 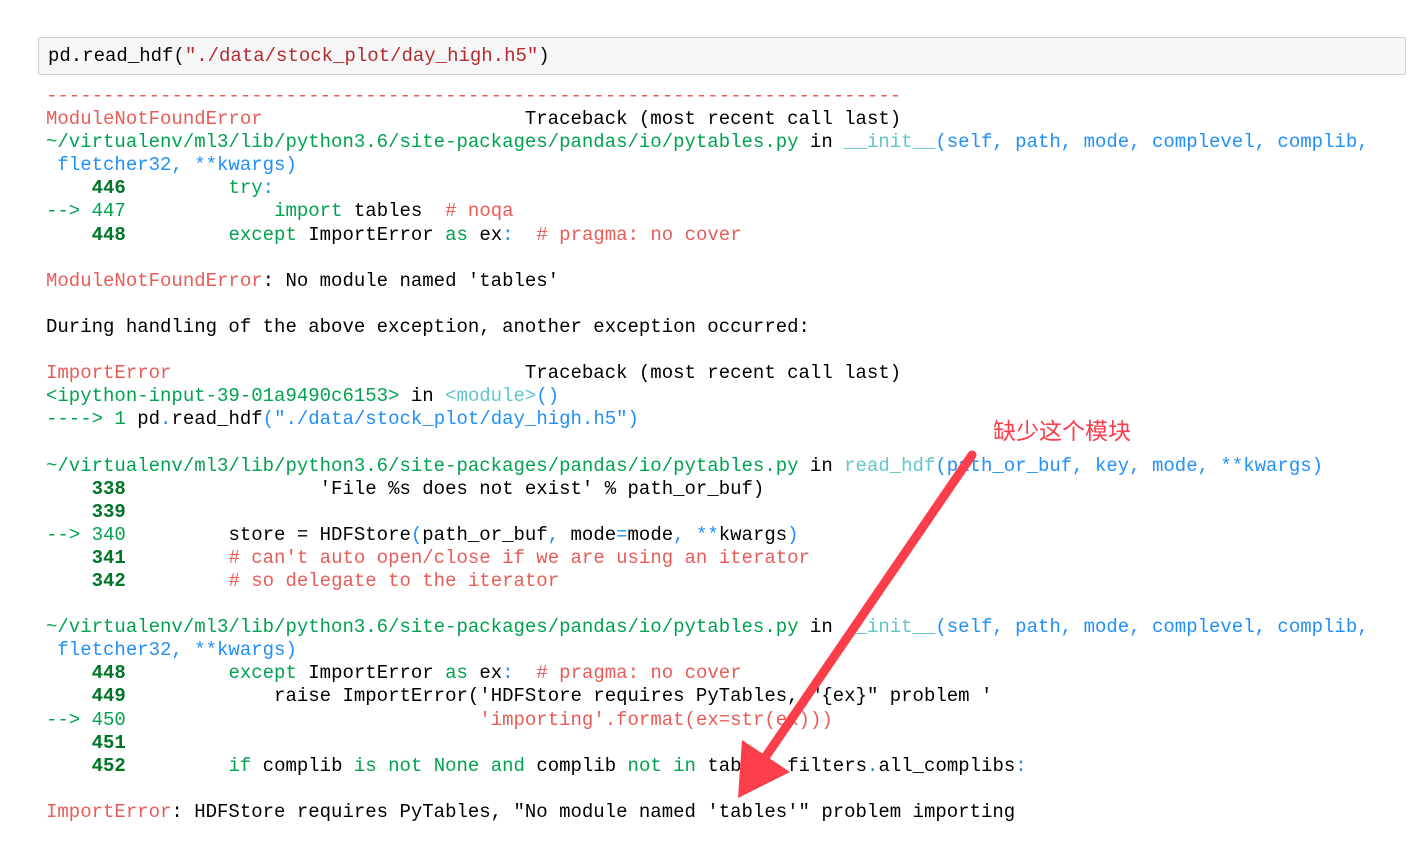 I want to click on traceback-token: 'File %s does not exist' % path_or_buf), so click(x=445, y=488).